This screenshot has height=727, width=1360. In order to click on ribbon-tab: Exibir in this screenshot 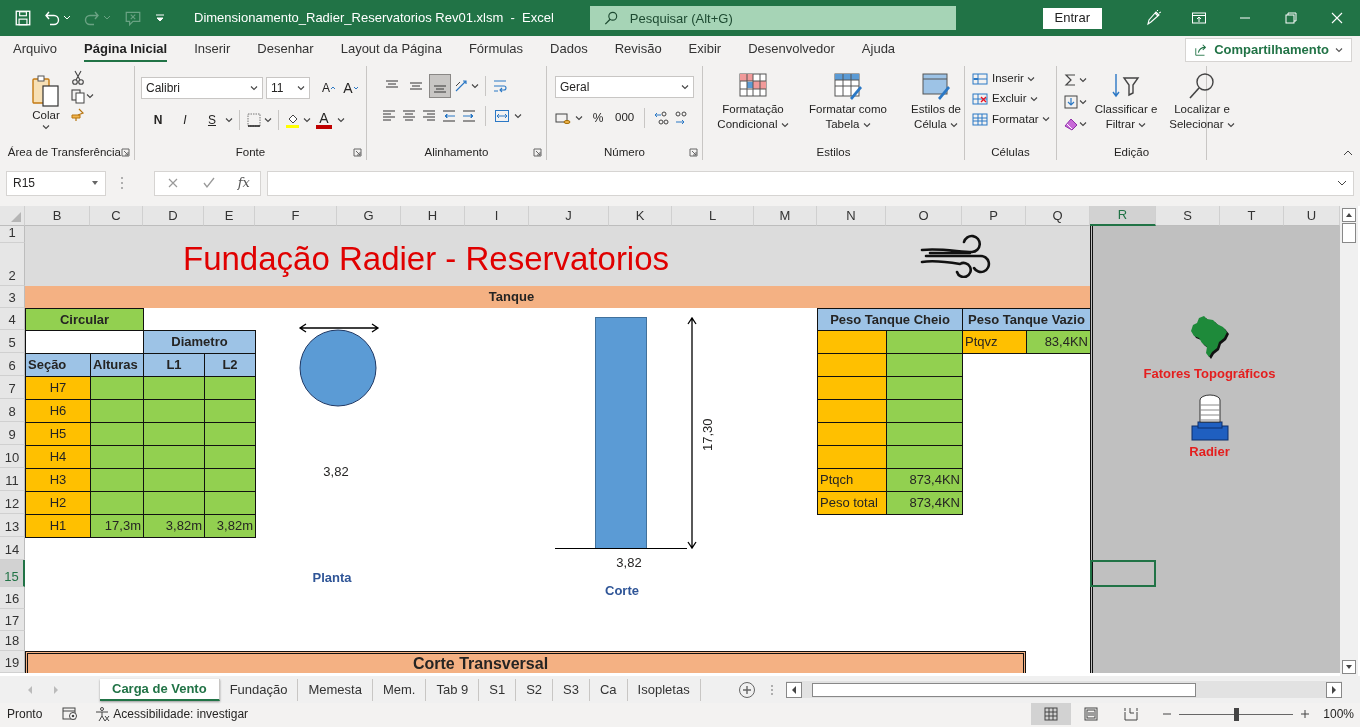, I will do `click(705, 49)`.